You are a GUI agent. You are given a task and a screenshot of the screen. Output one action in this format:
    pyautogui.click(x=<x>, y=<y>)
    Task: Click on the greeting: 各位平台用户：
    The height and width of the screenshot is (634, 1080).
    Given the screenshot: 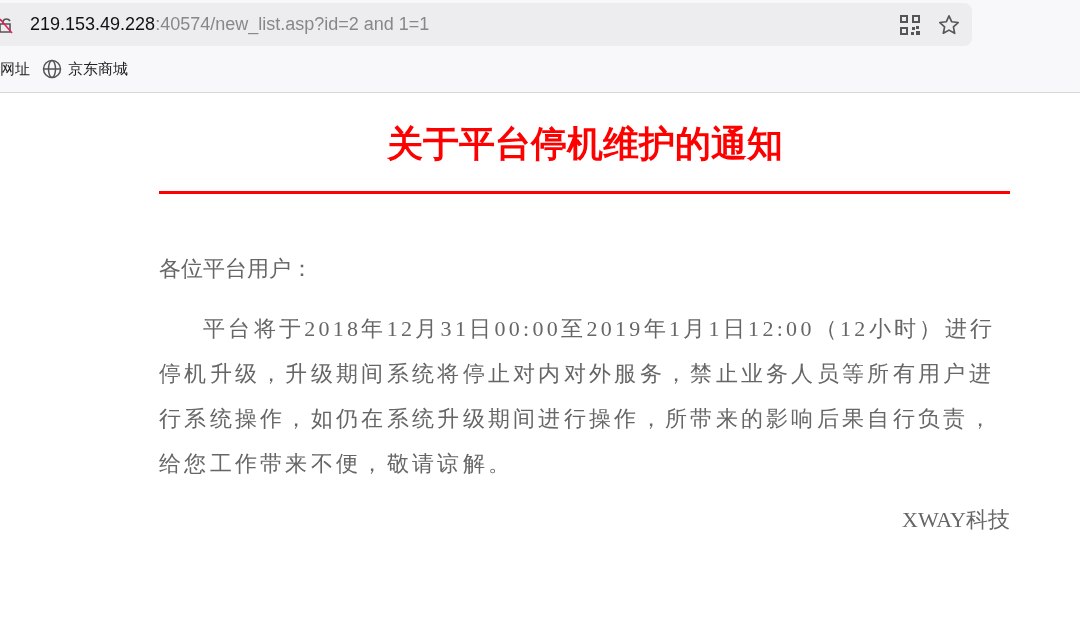 What is the action you would take?
    pyautogui.click(x=236, y=269)
    